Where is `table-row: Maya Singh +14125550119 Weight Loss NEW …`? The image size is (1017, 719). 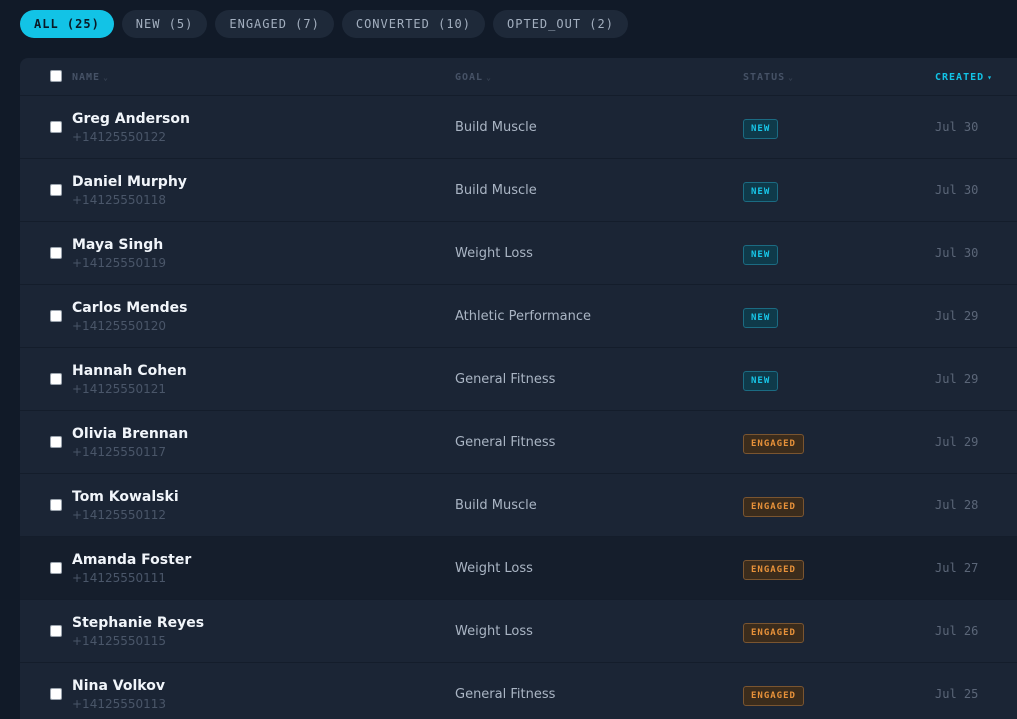 table-row: Maya Singh +14125550119 Weight Loss NEW … is located at coordinates (518, 253).